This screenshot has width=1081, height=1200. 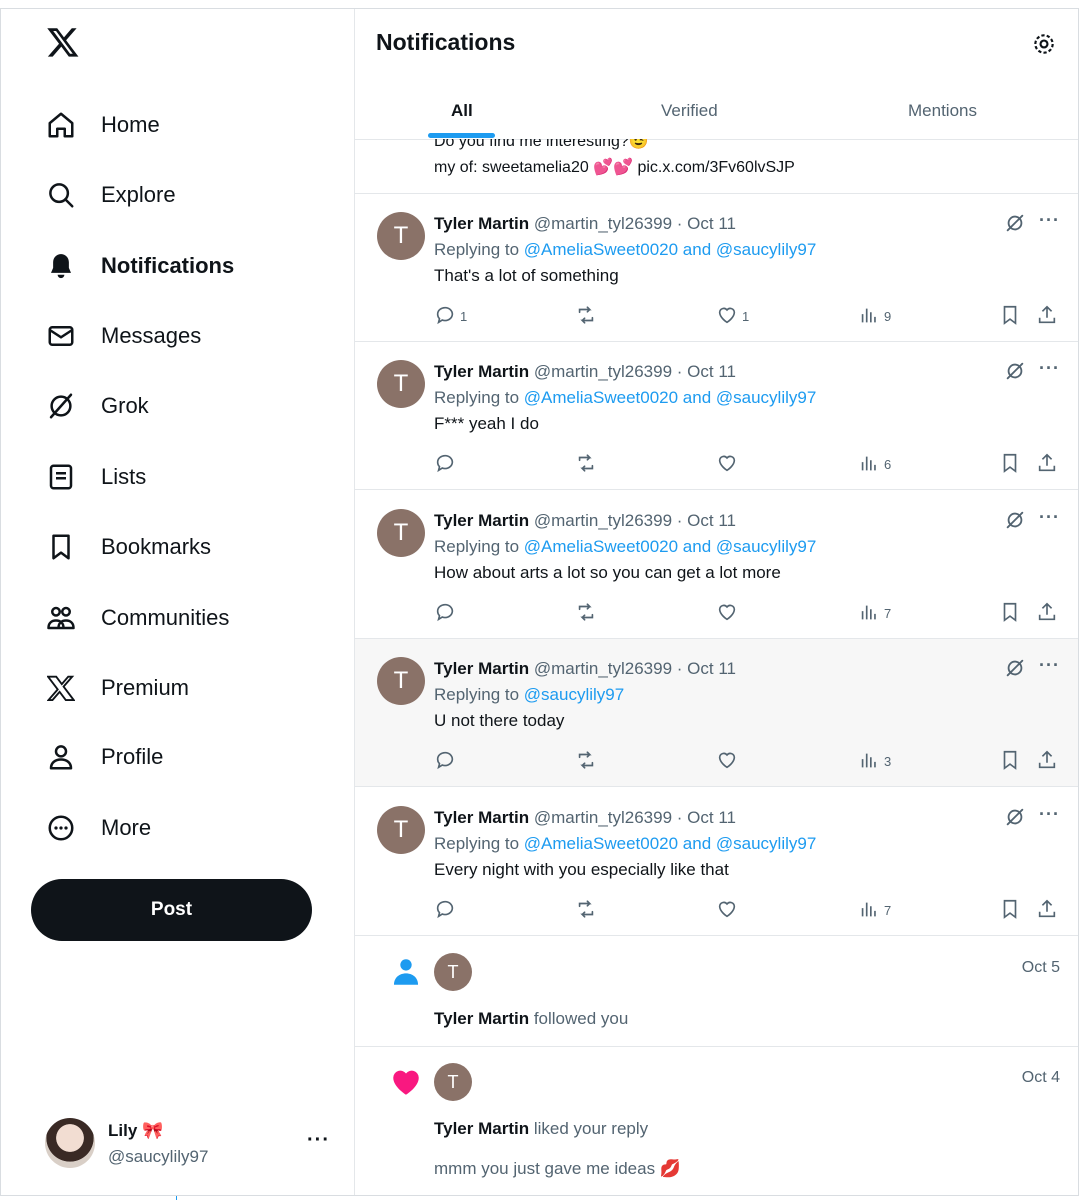 I want to click on nav-home: Home, so click(x=102, y=125).